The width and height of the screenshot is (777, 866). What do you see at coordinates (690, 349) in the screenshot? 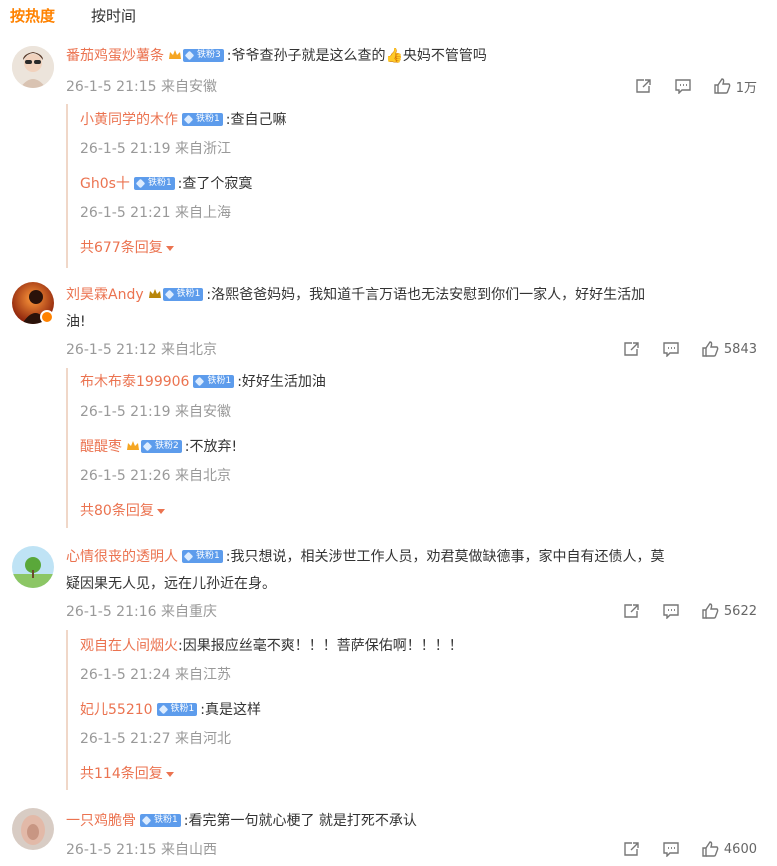
I see `comment-actions: 5843` at bounding box center [690, 349].